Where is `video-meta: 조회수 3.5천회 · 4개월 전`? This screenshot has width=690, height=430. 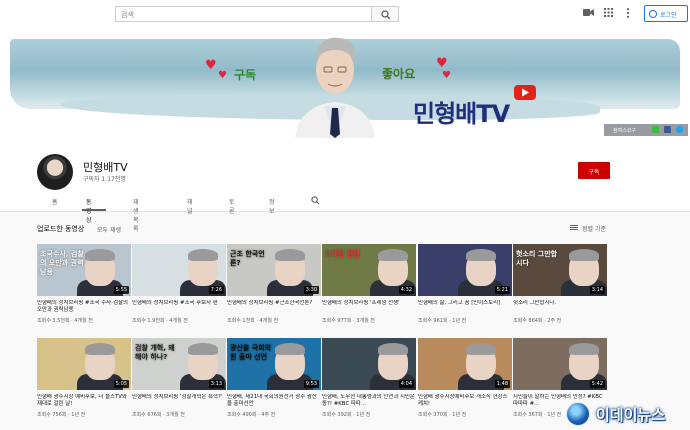 video-meta: 조회수 3.5천회 · 4개월 전 is located at coordinates (65, 321).